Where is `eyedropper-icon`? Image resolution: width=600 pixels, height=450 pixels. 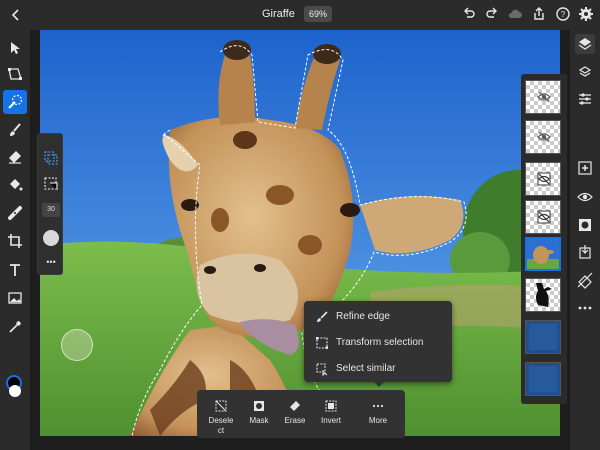 eyedropper-icon is located at coordinates (15, 327).